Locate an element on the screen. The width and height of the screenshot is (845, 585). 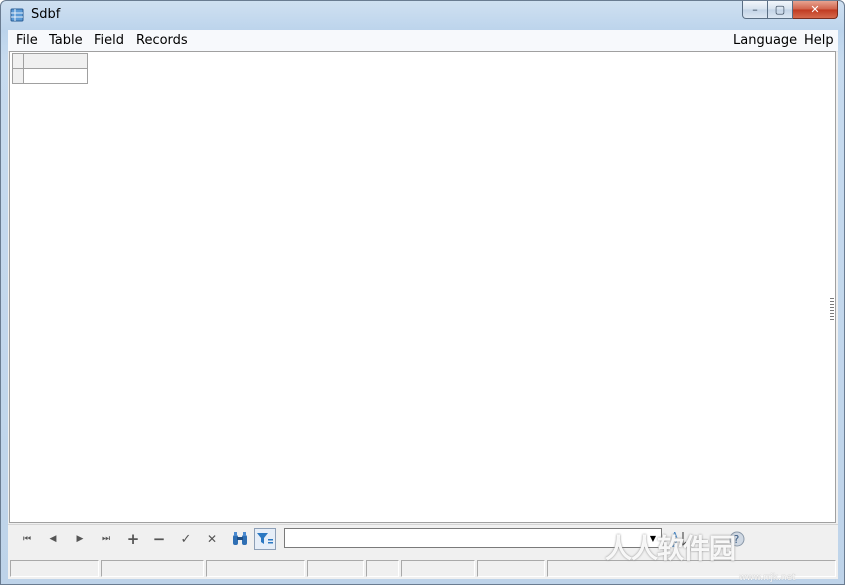
window-title: Sdbf is located at coordinates (46, 14).